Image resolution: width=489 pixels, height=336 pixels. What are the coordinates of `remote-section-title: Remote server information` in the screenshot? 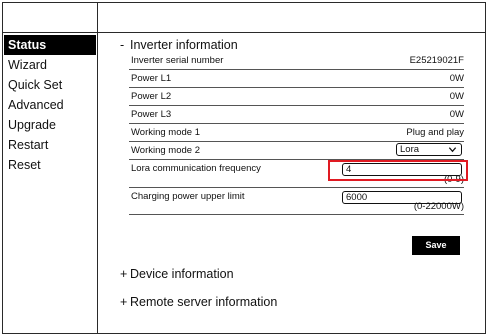 It's located at (204, 302).